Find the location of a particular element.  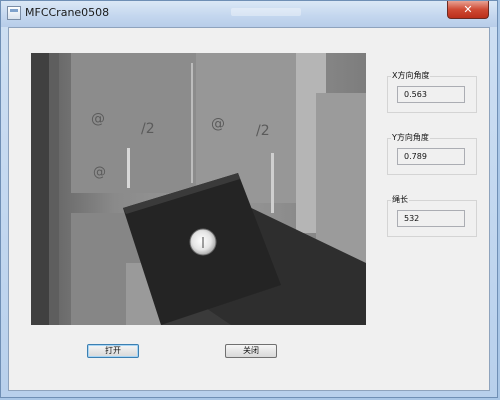

window-title: MFCCrane0508 is located at coordinates (67, 12).